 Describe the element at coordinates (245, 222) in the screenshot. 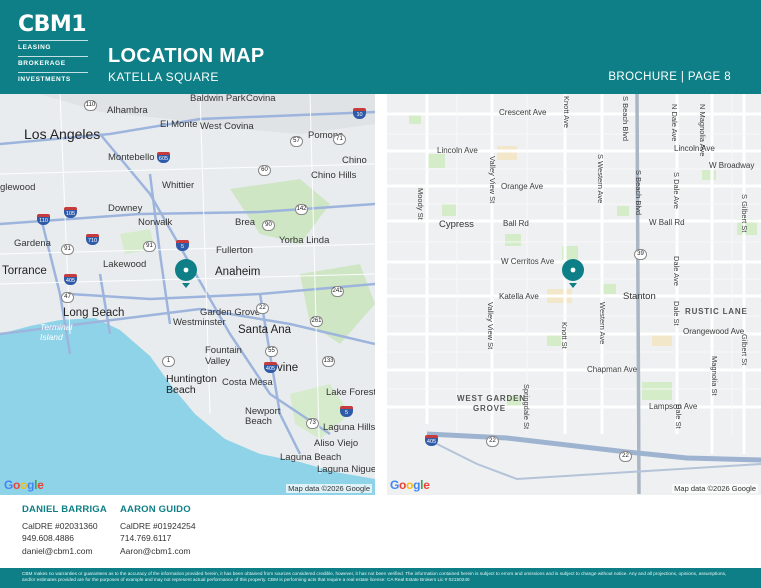

I see `label-brea: Brea` at that location.